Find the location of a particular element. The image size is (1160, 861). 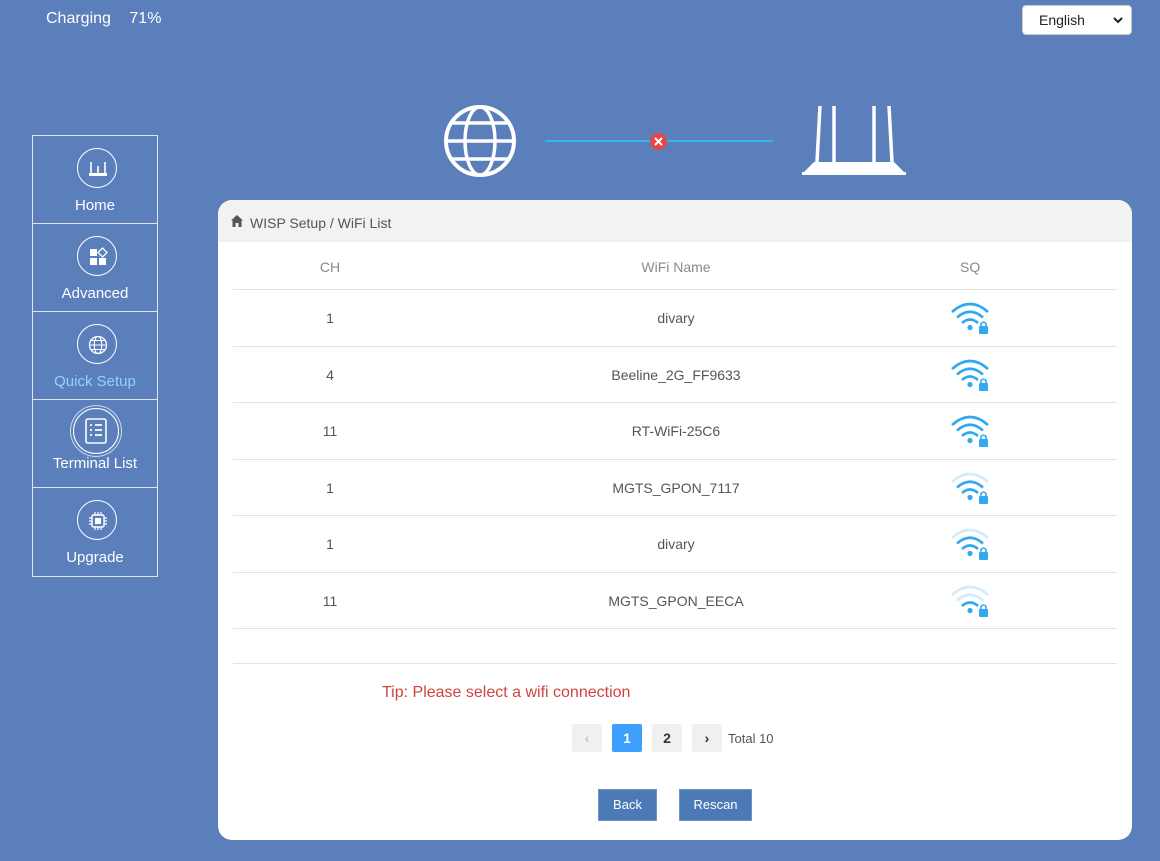

tip-message: Tip: Please select a wifi connection is located at coordinates (506, 692).